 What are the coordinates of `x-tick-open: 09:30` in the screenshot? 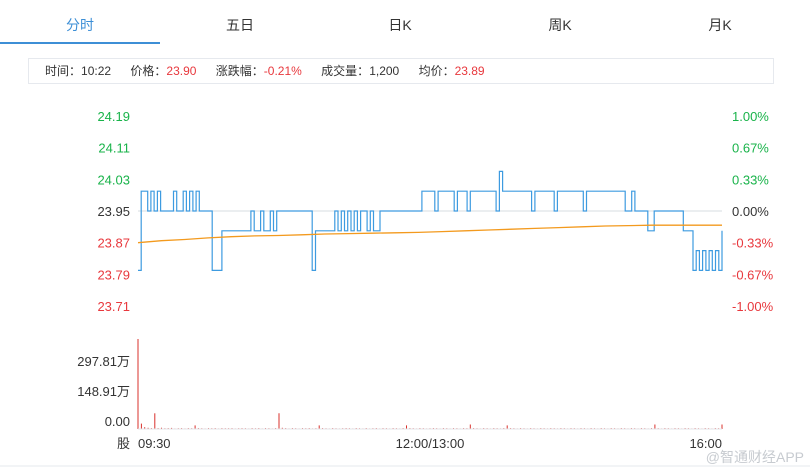 It's located at (154, 443).